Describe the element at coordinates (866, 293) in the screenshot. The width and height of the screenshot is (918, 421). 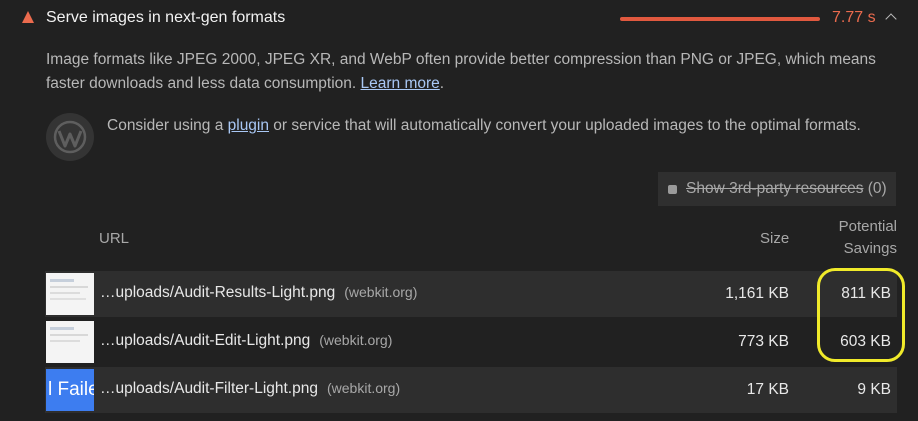
I see `potential-savings: 811 KB` at that location.